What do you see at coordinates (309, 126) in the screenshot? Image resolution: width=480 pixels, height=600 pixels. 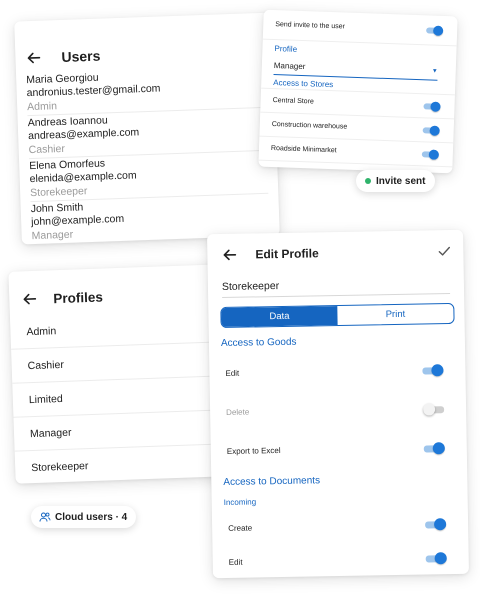 I see `store-name: Construction warehouse` at bounding box center [309, 126].